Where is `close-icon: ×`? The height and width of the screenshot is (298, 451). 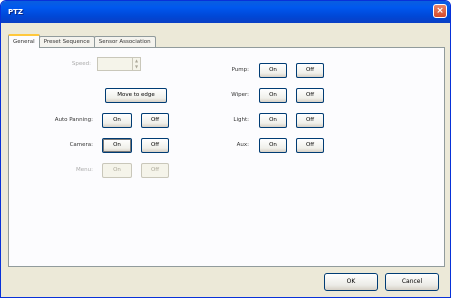
close-icon: × is located at coordinates (440, 11).